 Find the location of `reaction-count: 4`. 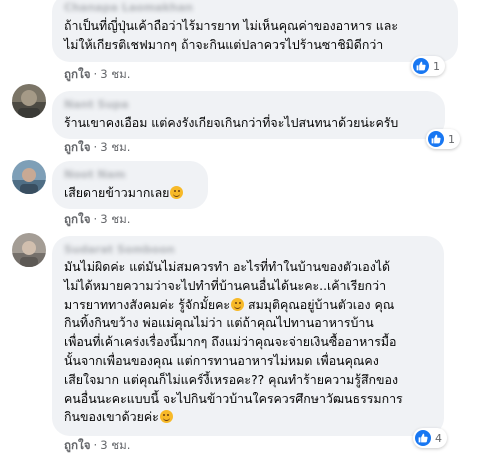

reaction-count: 4 is located at coordinates (438, 438).